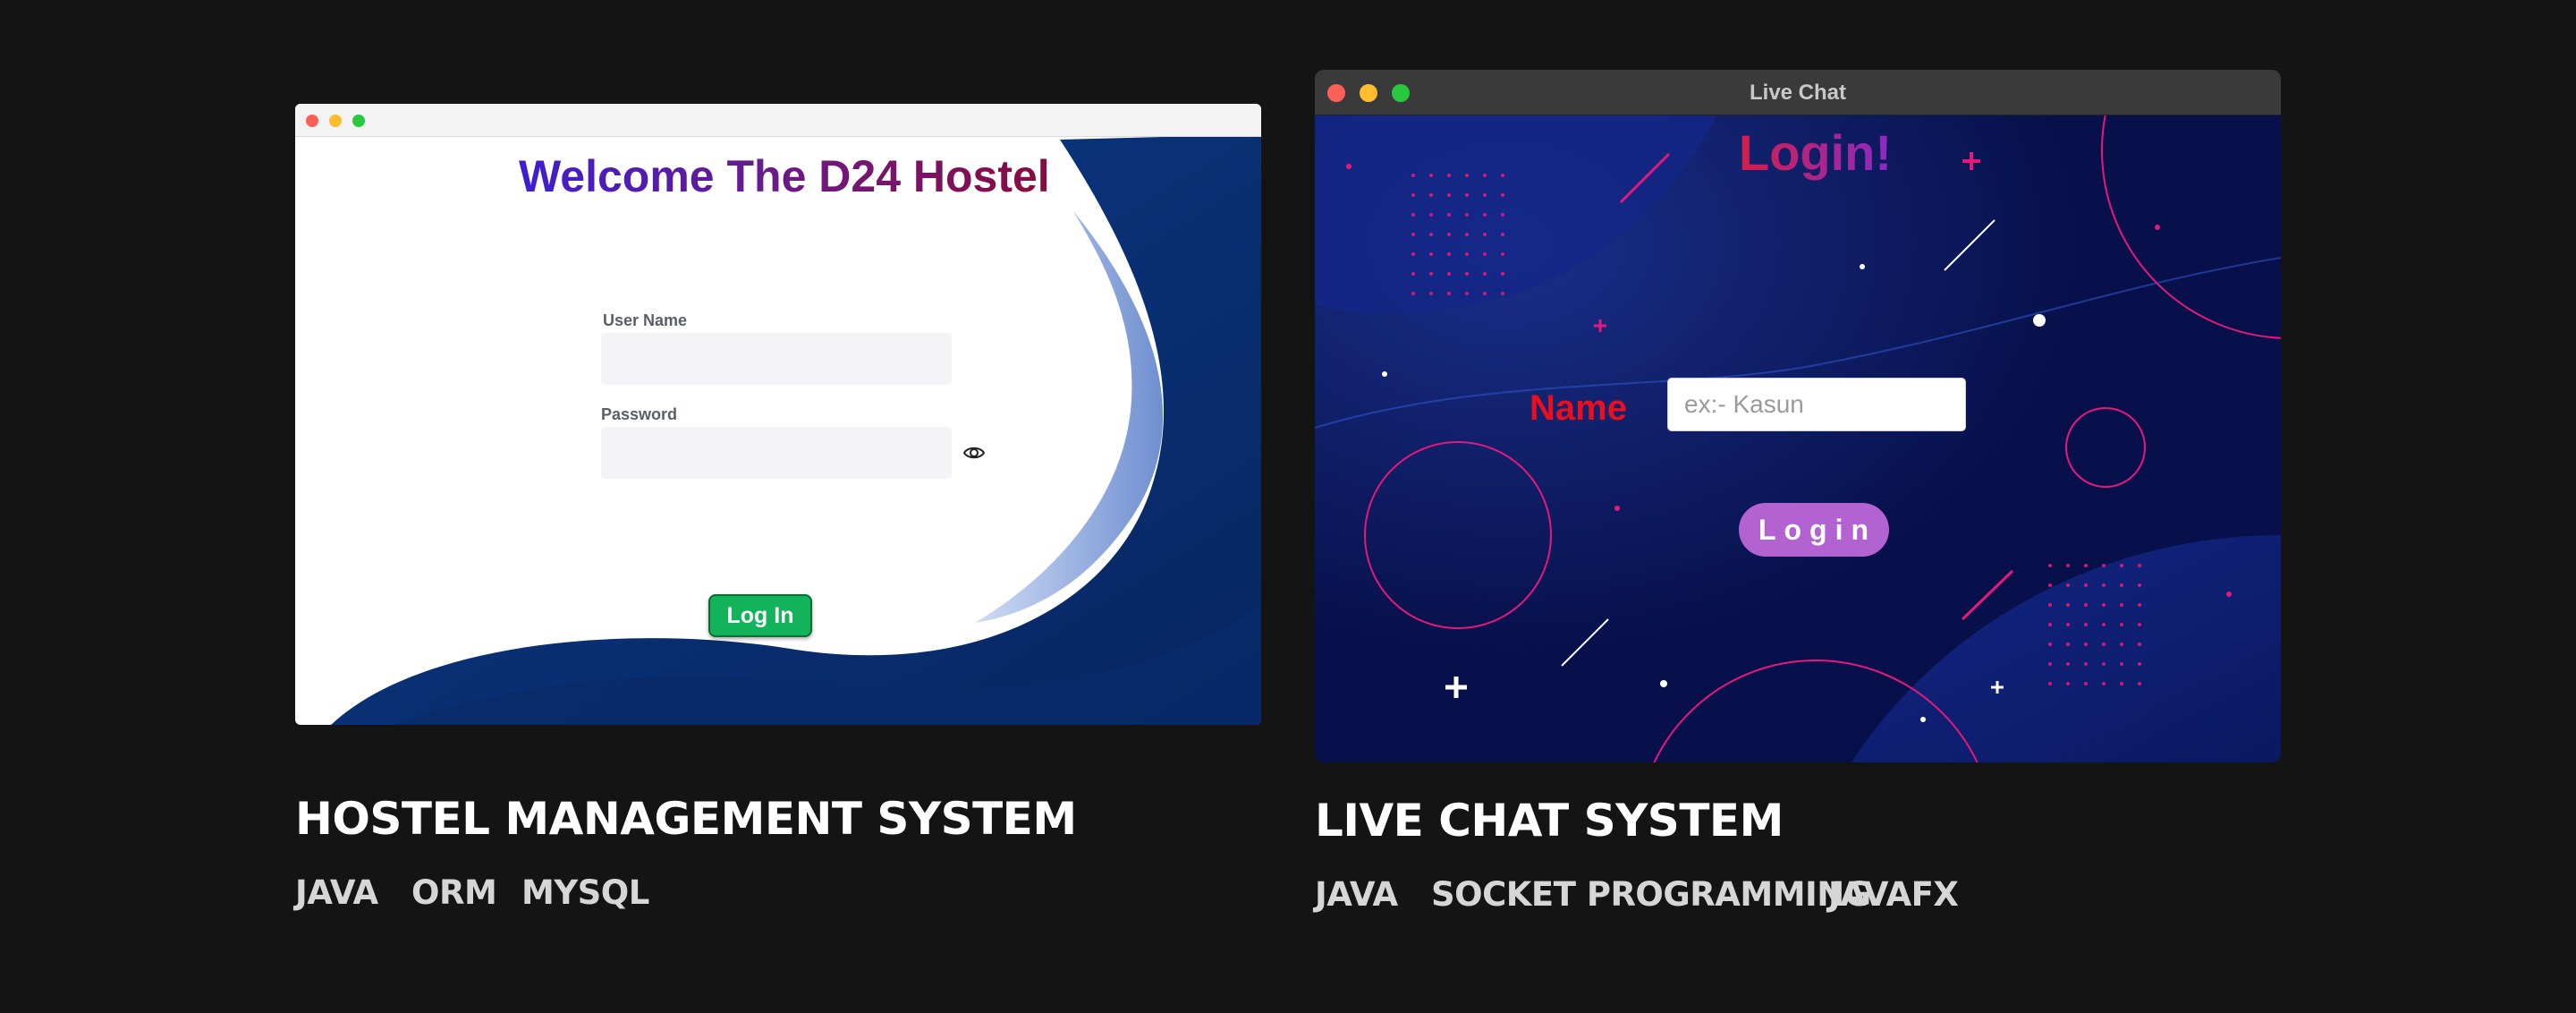 This screenshot has height=1013, width=2576. I want to click on project-title-hostel: HOSTEL MANAGEMENT SYSTEM, so click(686, 819).